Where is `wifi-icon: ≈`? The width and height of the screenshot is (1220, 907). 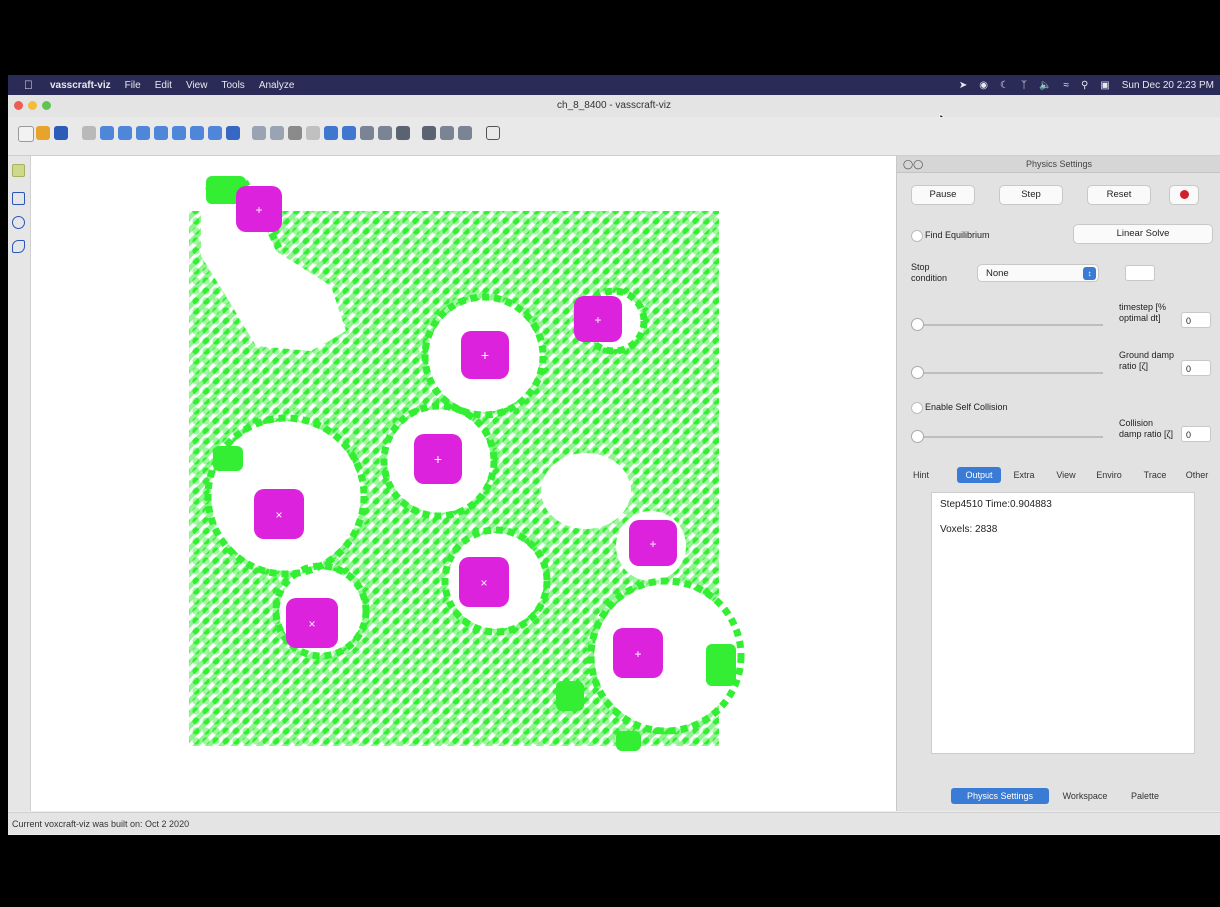 wifi-icon: ≈ is located at coordinates (1066, 85).